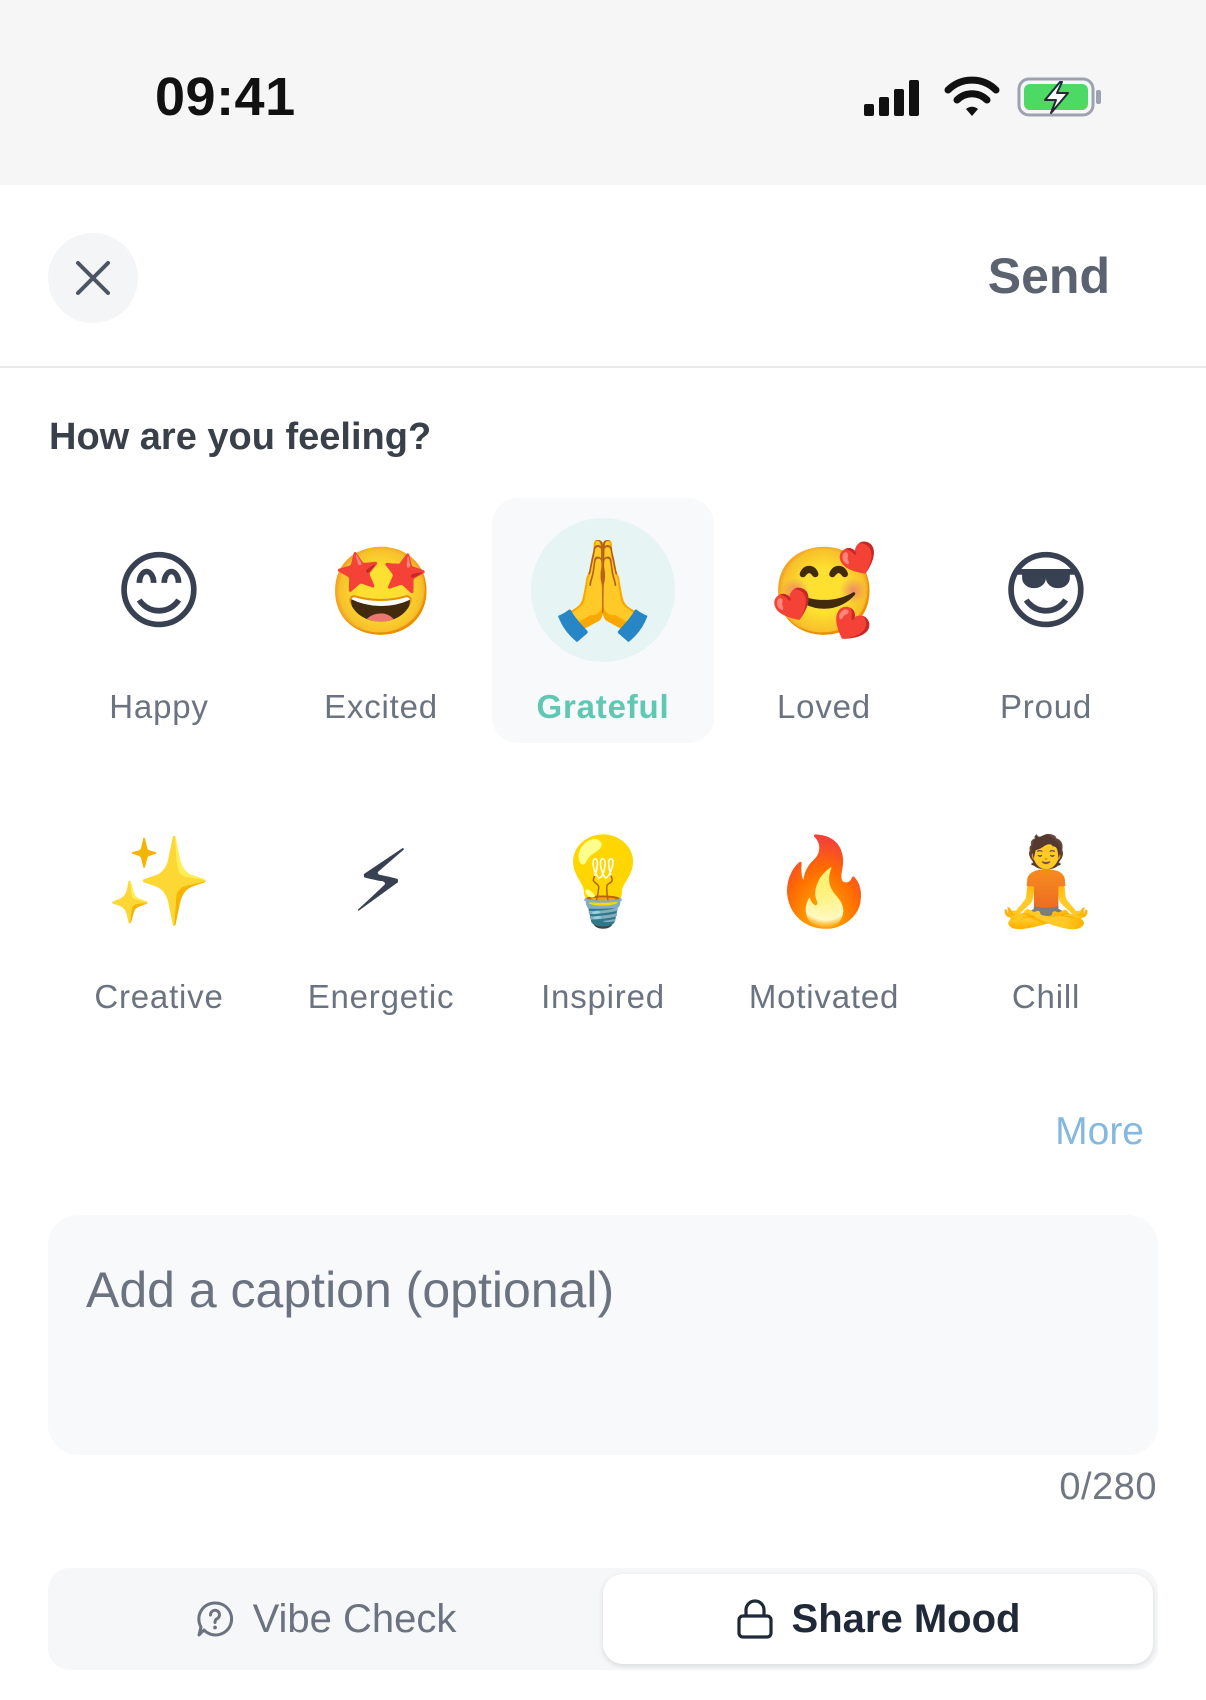 The width and height of the screenshot is (1206, 1700). I want to click on mood-emoji-circle: ✨, so click(159, 882).